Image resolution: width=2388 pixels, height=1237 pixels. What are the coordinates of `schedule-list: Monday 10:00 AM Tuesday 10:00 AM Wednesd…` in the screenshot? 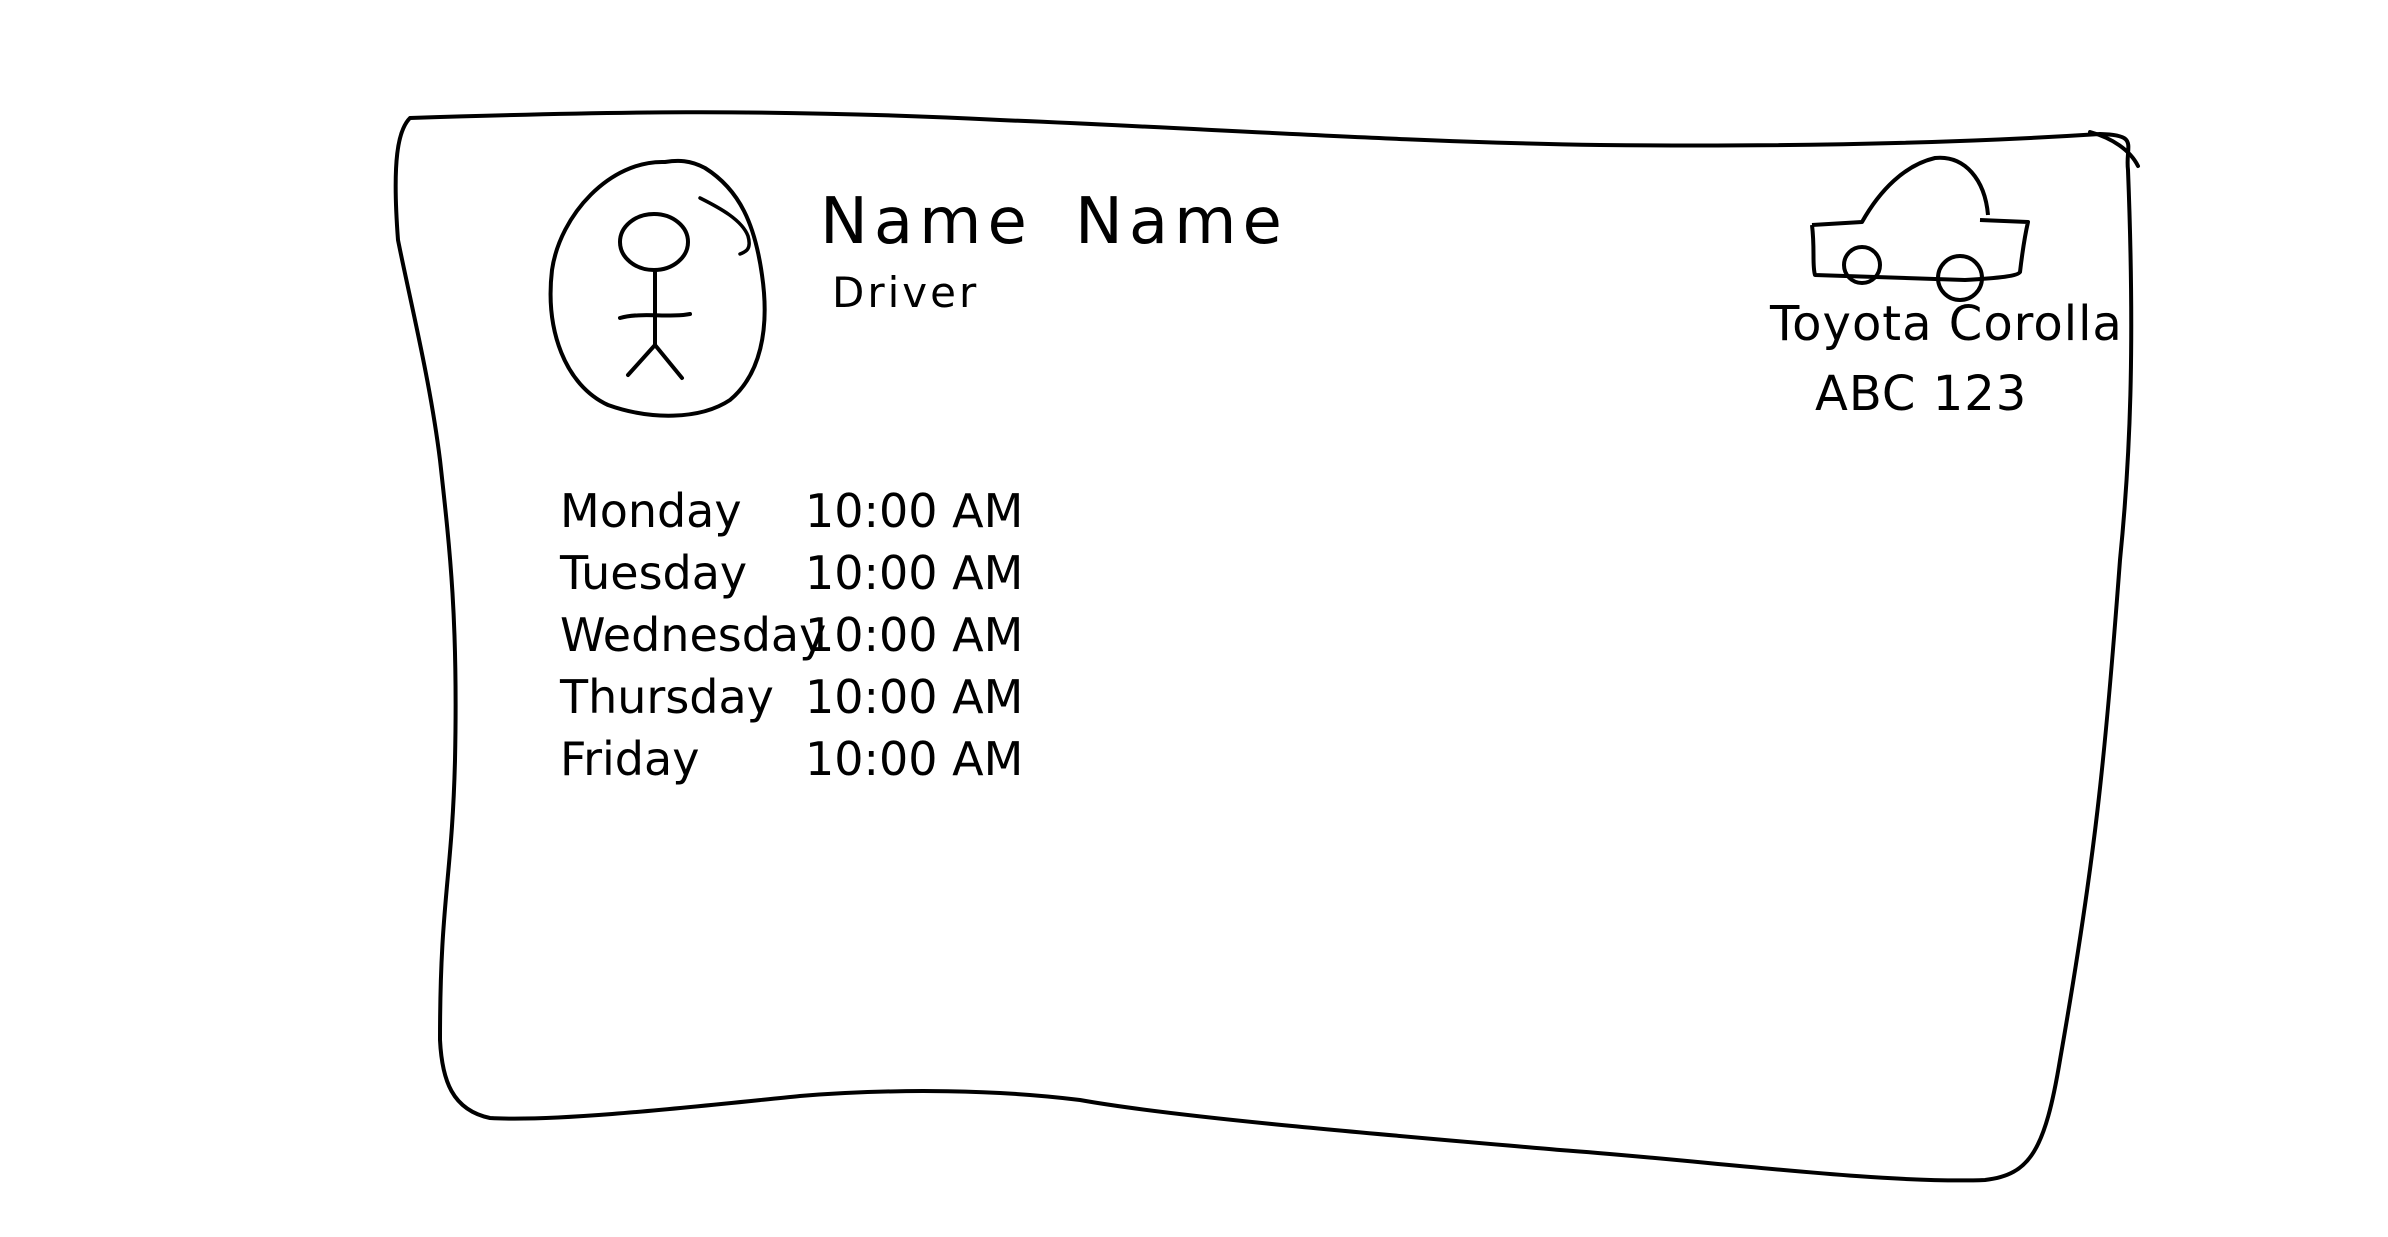 It's located at (810, 643).